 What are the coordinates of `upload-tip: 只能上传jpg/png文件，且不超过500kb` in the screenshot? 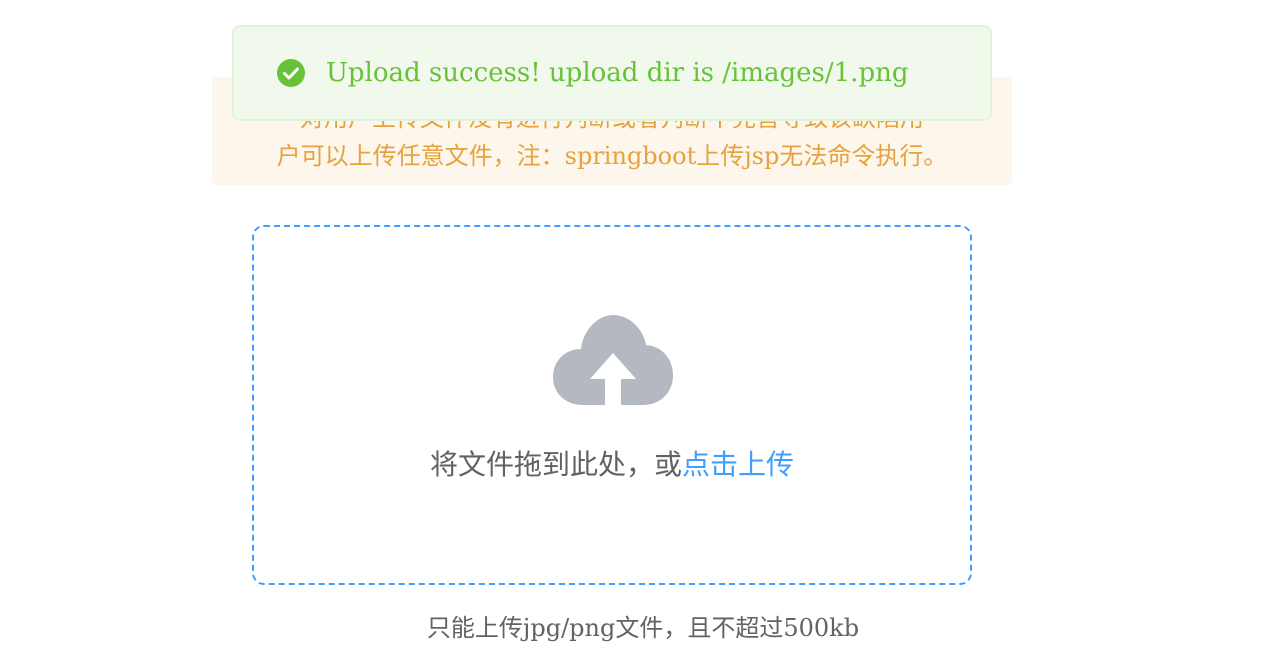 It's located at (643, 628).